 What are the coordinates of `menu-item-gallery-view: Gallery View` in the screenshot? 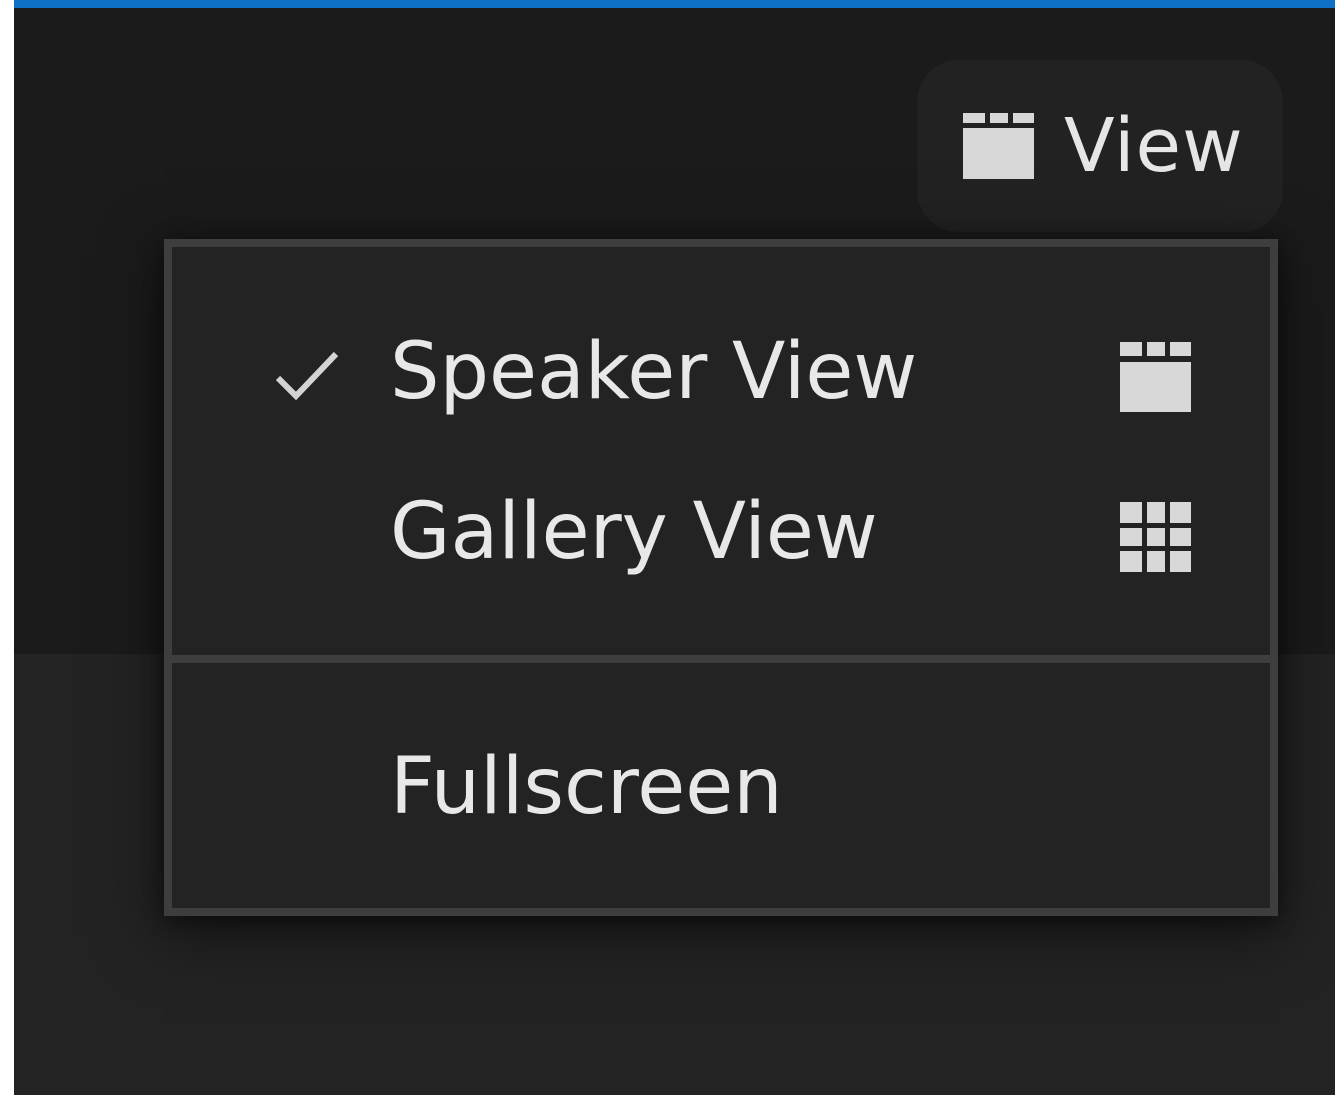 It's located at (721, 537).